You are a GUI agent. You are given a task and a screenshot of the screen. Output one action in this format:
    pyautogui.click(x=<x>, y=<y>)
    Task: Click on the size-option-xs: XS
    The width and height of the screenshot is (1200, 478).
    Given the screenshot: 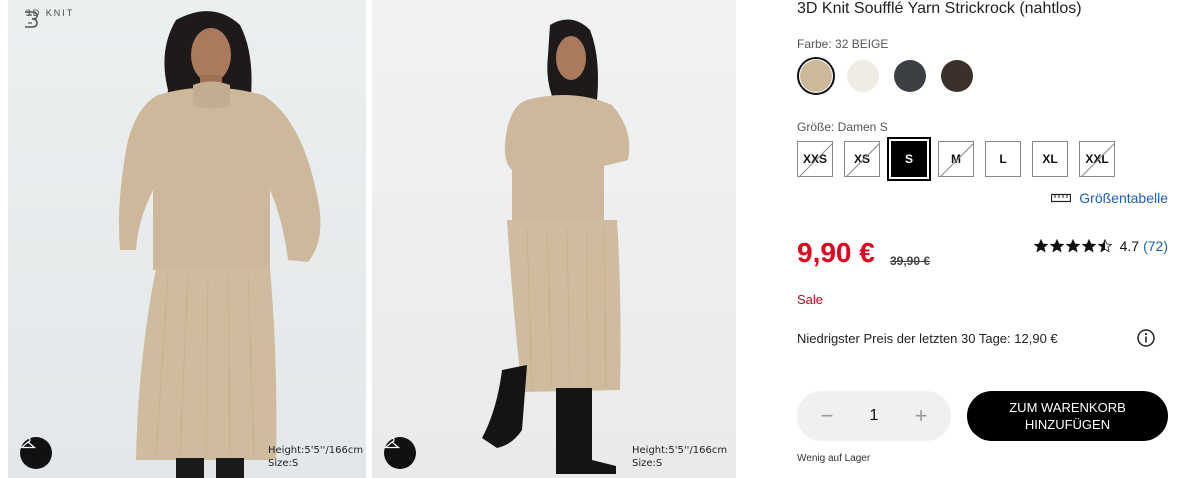 What is the action you would take?
    pyautogui.click(x=862, y=159)
    